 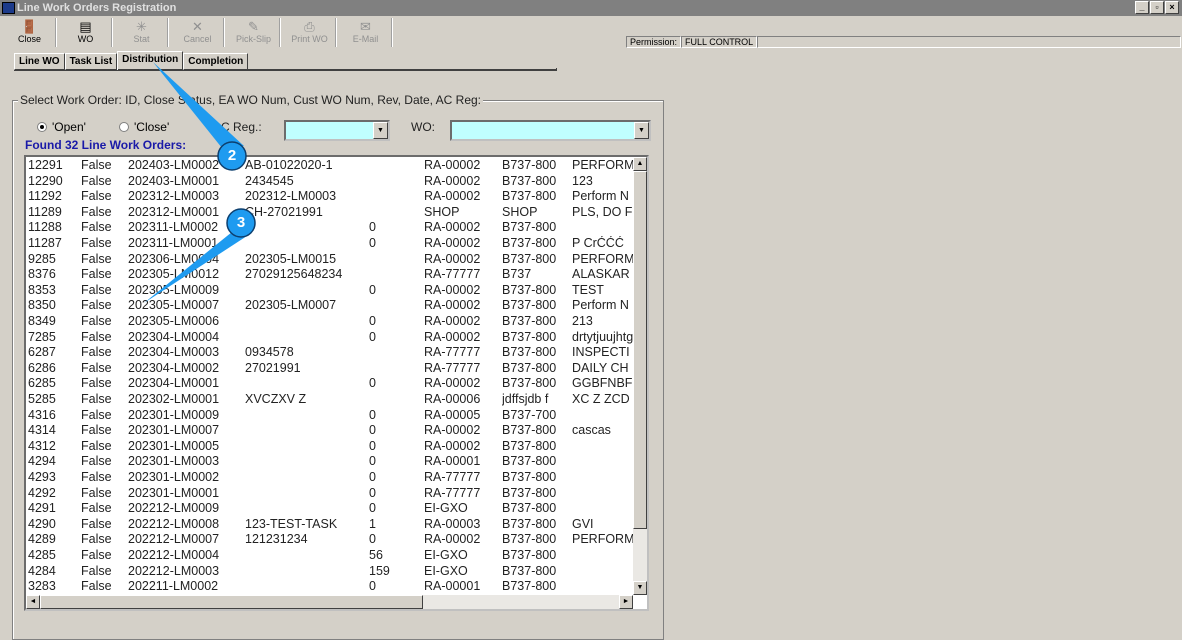 What do you see at coordinates (42, 570) in the screenshot?
I see `cell: 4284` at bounding box center [42, 570].